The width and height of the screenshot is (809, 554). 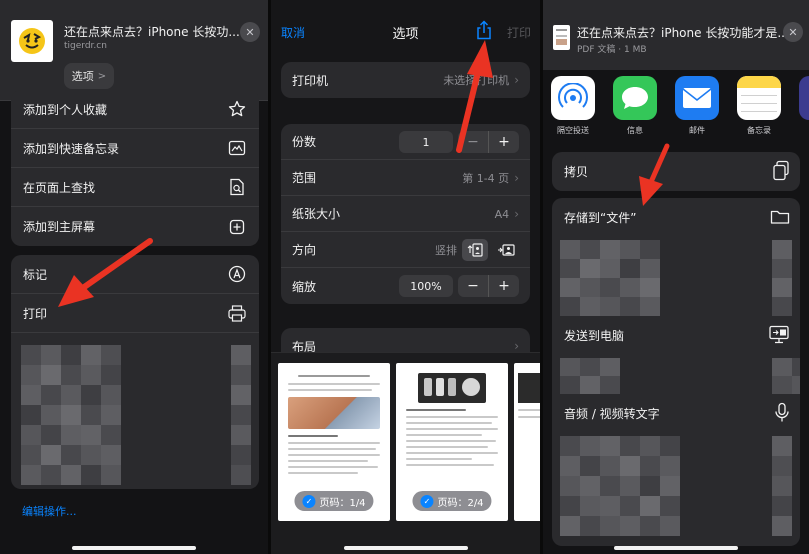 What do you see at coordinates (779, 335) in the screenshot?
I see `send-to-pc-icon` at bounding box center [779, 335].